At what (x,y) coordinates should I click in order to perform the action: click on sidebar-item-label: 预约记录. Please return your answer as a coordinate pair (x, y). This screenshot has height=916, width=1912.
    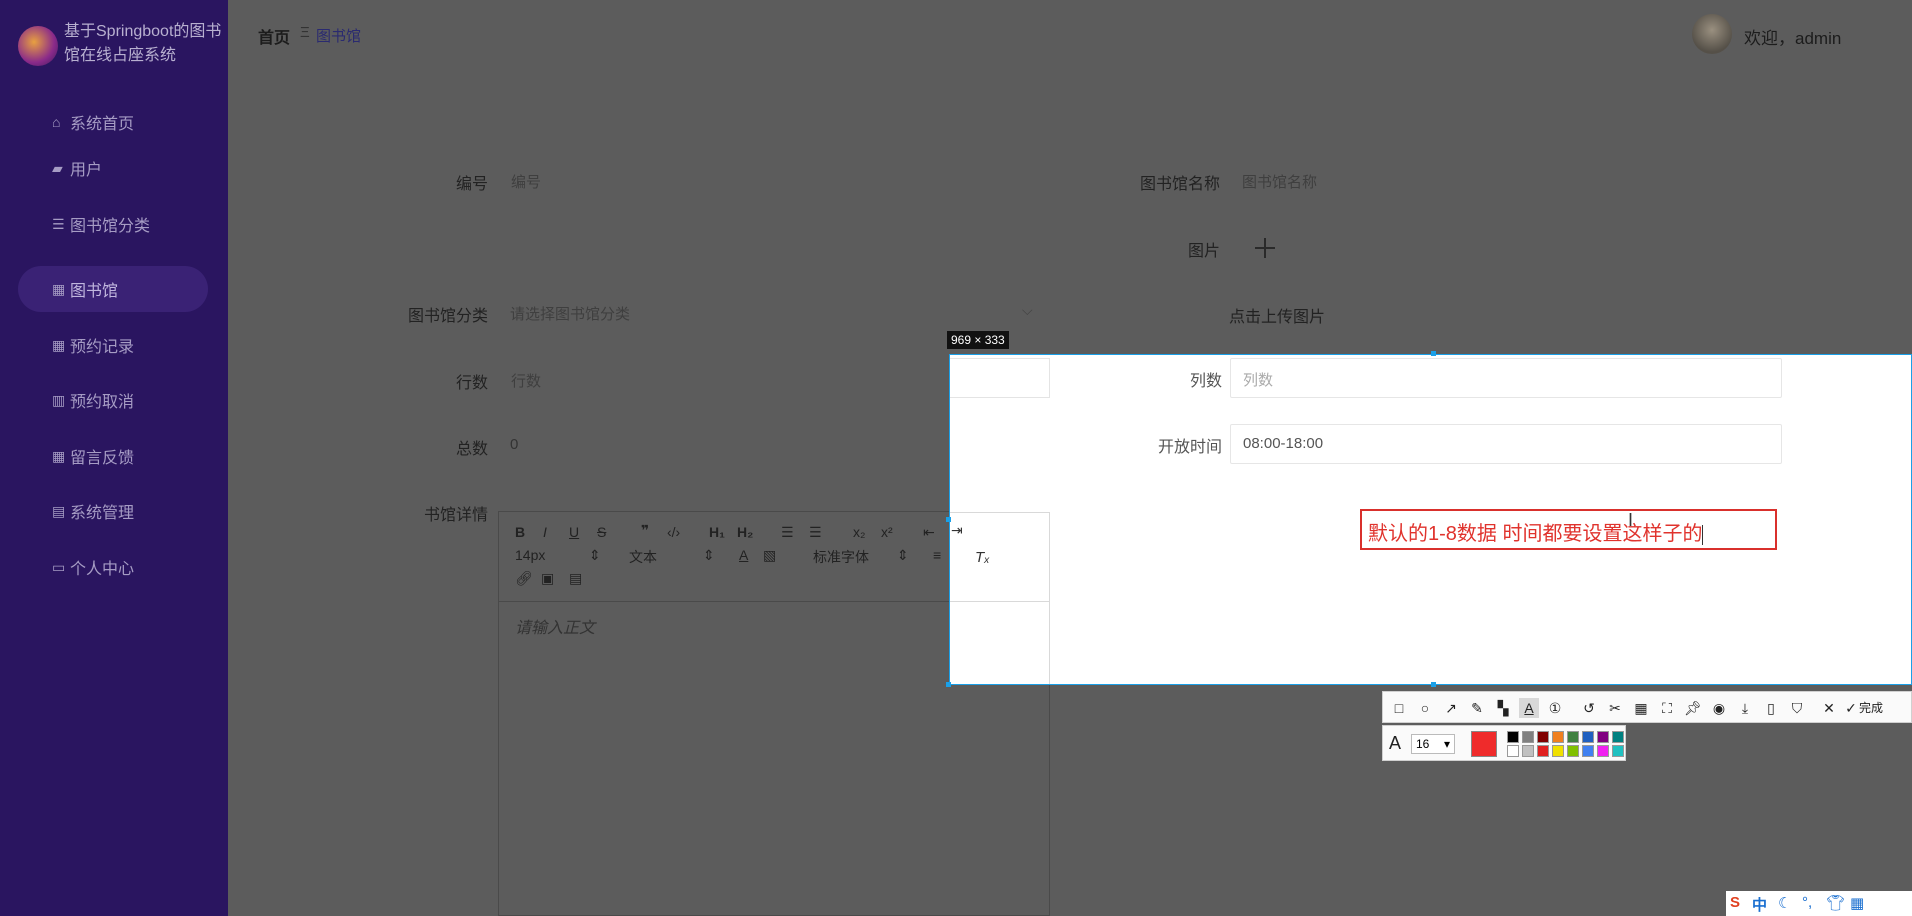
    Looking at the image, I should click on (102, 347).